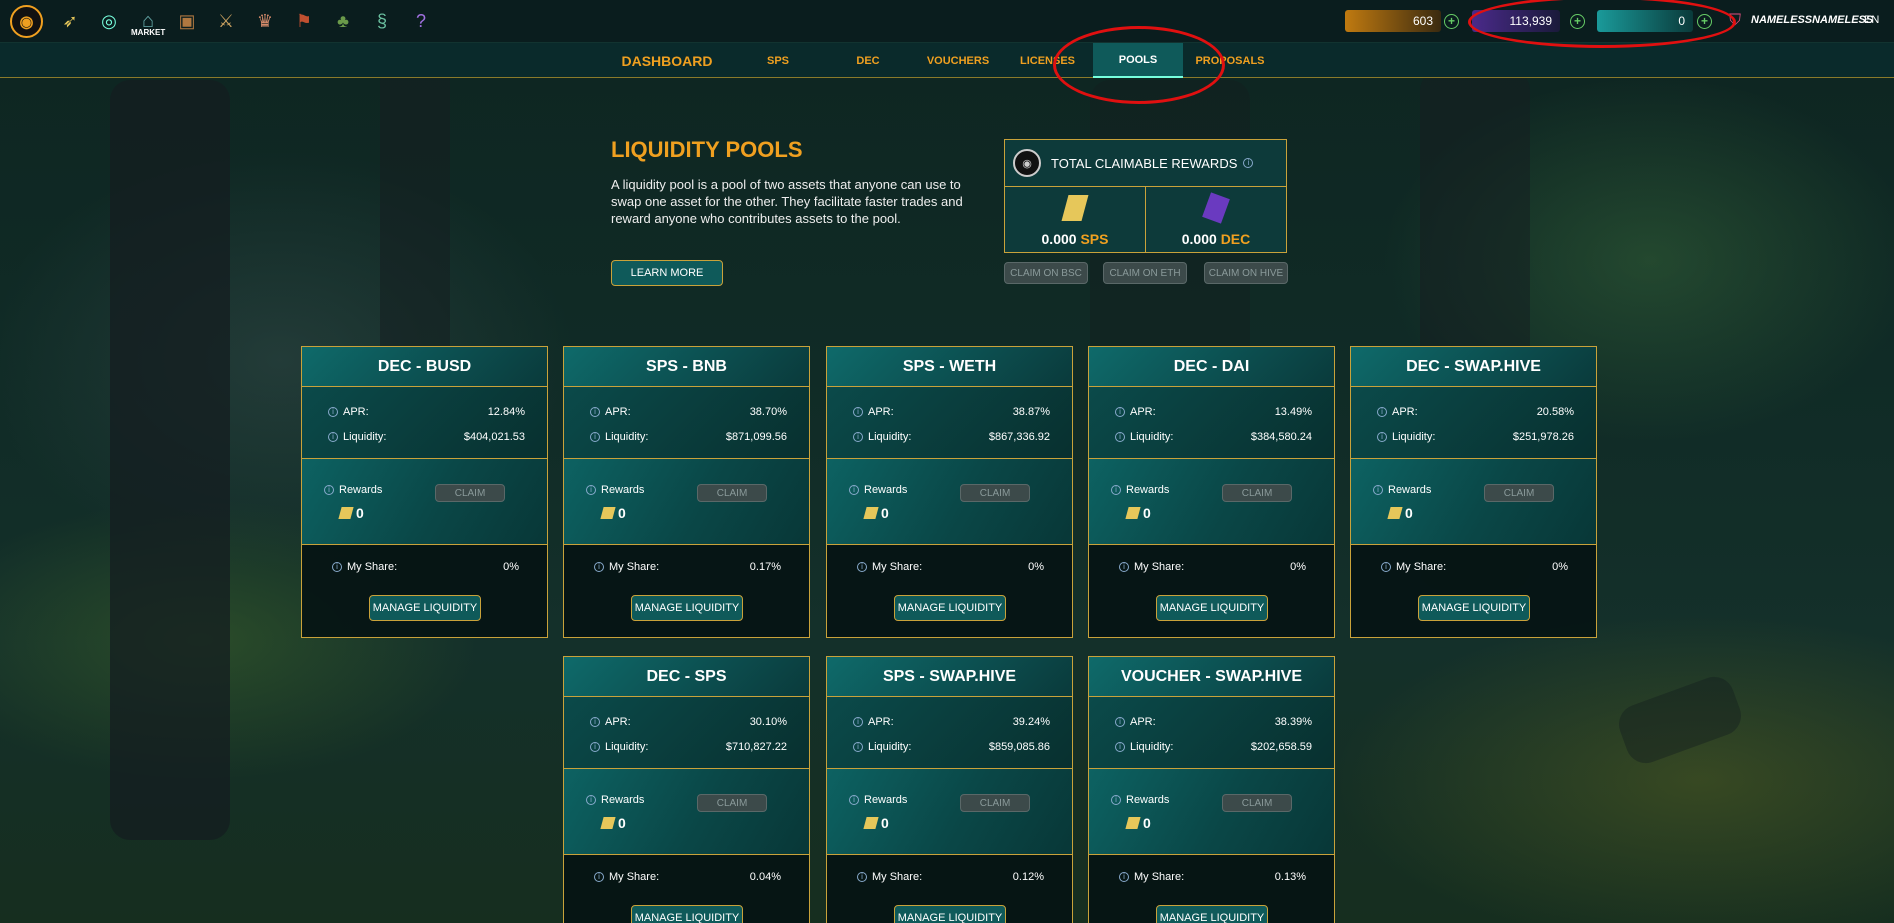  Describe the element at coordinates (958, 60) in the screenshot. I see `tab-vouchers: VOUCHERS` at that location.